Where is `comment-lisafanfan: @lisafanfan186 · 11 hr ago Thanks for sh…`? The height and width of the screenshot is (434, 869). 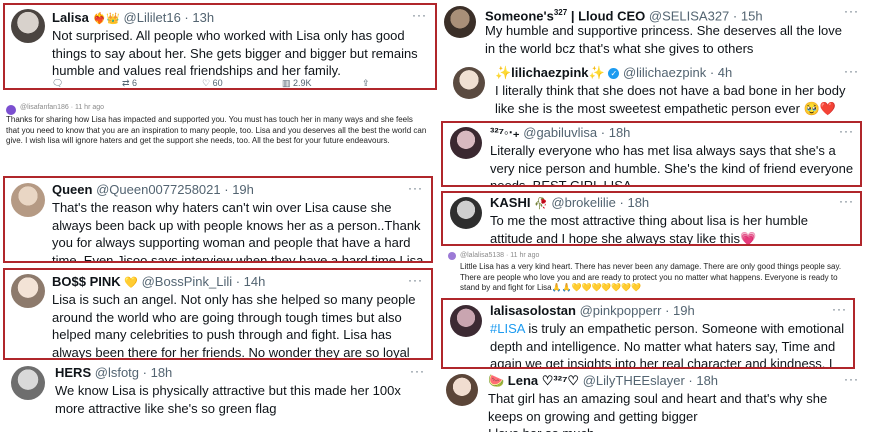 comment-lisafanfan: @lisafanfan186 · 11 hr ago Thanks for sh… is located at coordinates (218, 136).